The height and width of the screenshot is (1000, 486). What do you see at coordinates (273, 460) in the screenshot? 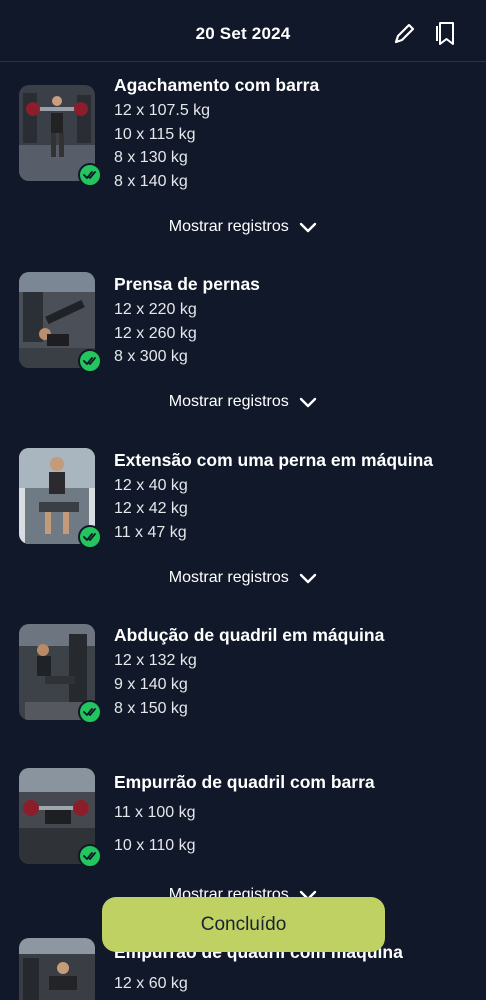
I see `exercise-name: Extensão com uma perna em máquina` at bounding box center [273, 460].